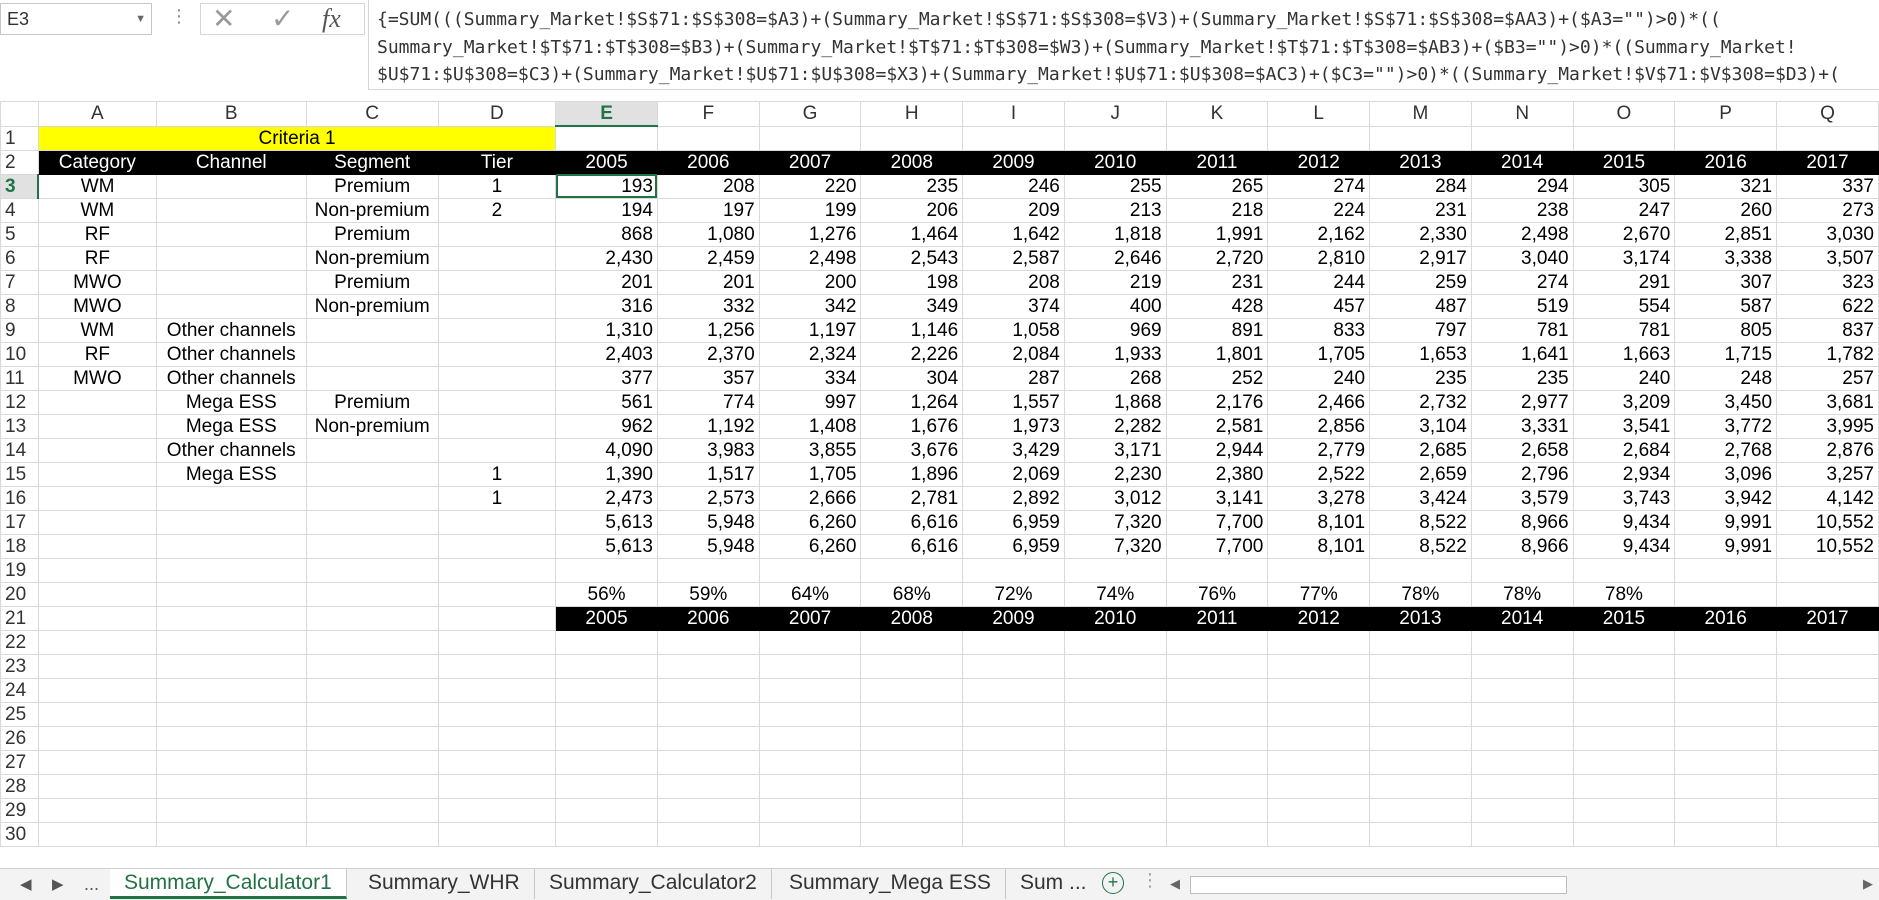  What do you see at coordinates (19, 570) in the screenshot?
I see `row-header: 19` at bounding box center [19, 570].